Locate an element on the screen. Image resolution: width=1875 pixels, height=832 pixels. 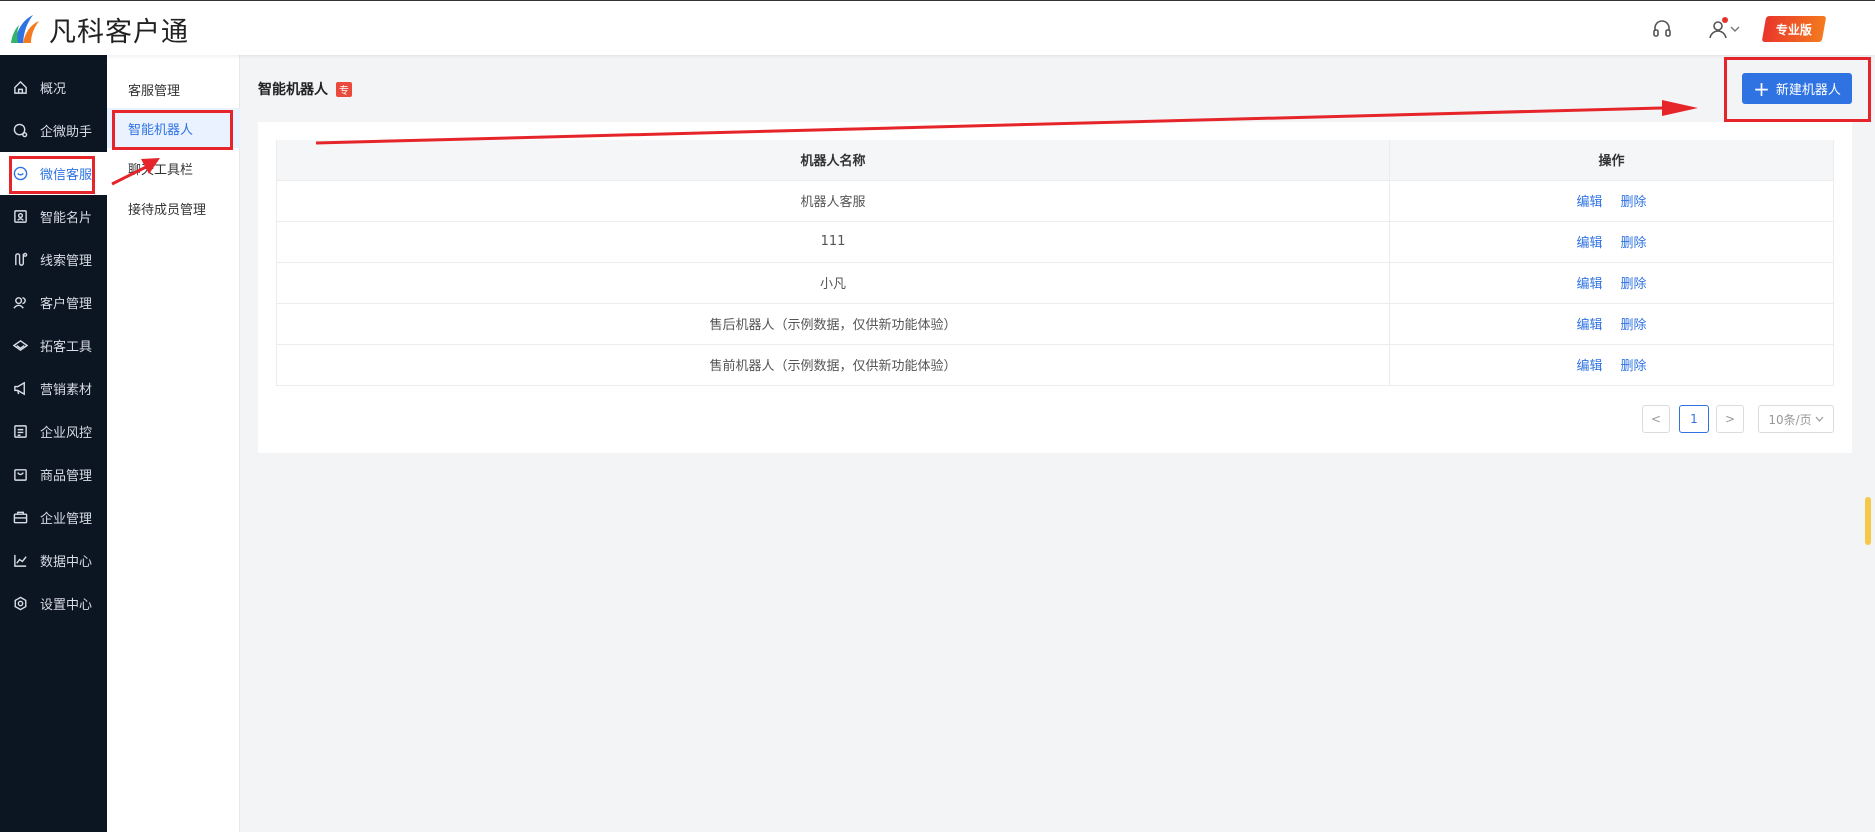
next-page-button: > is located at coordinates (1730, 419).